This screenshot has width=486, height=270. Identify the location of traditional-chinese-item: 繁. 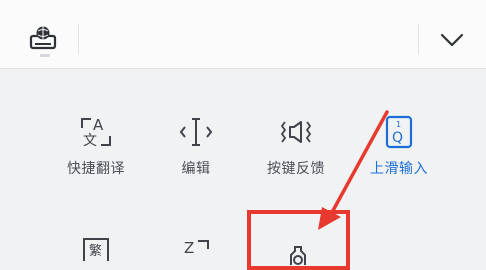
(96, 248).